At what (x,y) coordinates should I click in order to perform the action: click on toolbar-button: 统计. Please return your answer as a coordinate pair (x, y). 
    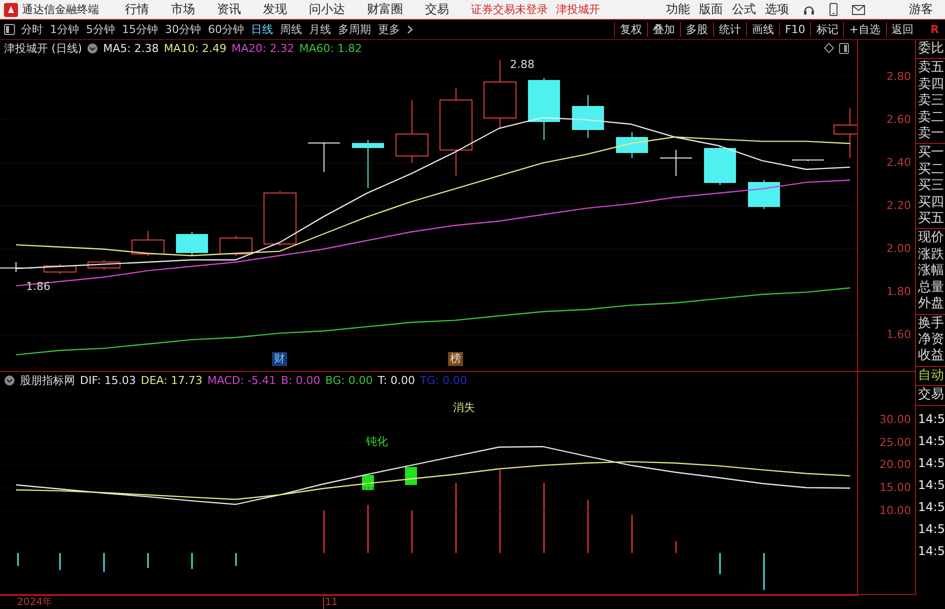
    Looking at the image, I should click on (729, 29).